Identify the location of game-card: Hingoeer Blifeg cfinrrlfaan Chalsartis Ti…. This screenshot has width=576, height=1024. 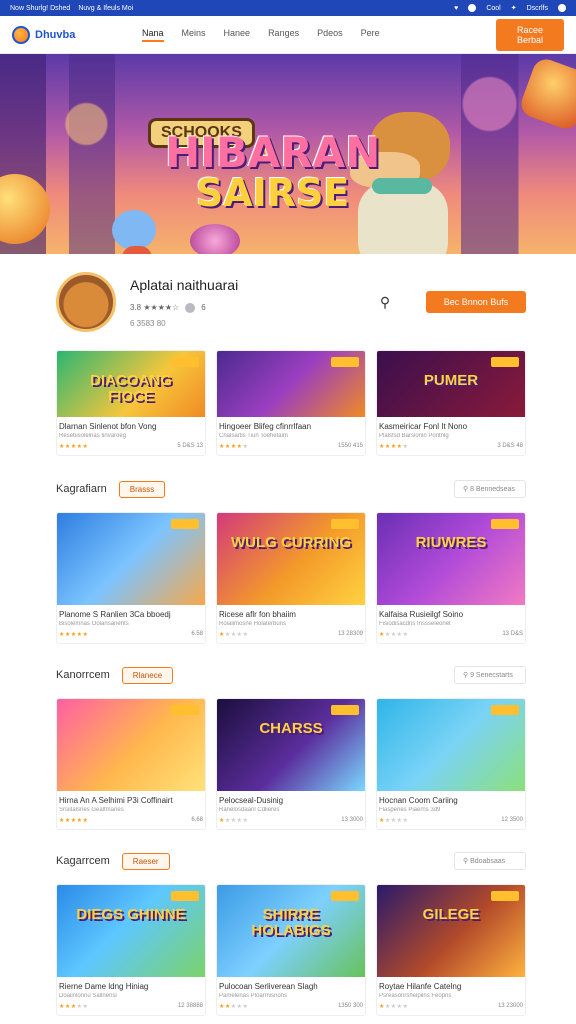
(291, 403).